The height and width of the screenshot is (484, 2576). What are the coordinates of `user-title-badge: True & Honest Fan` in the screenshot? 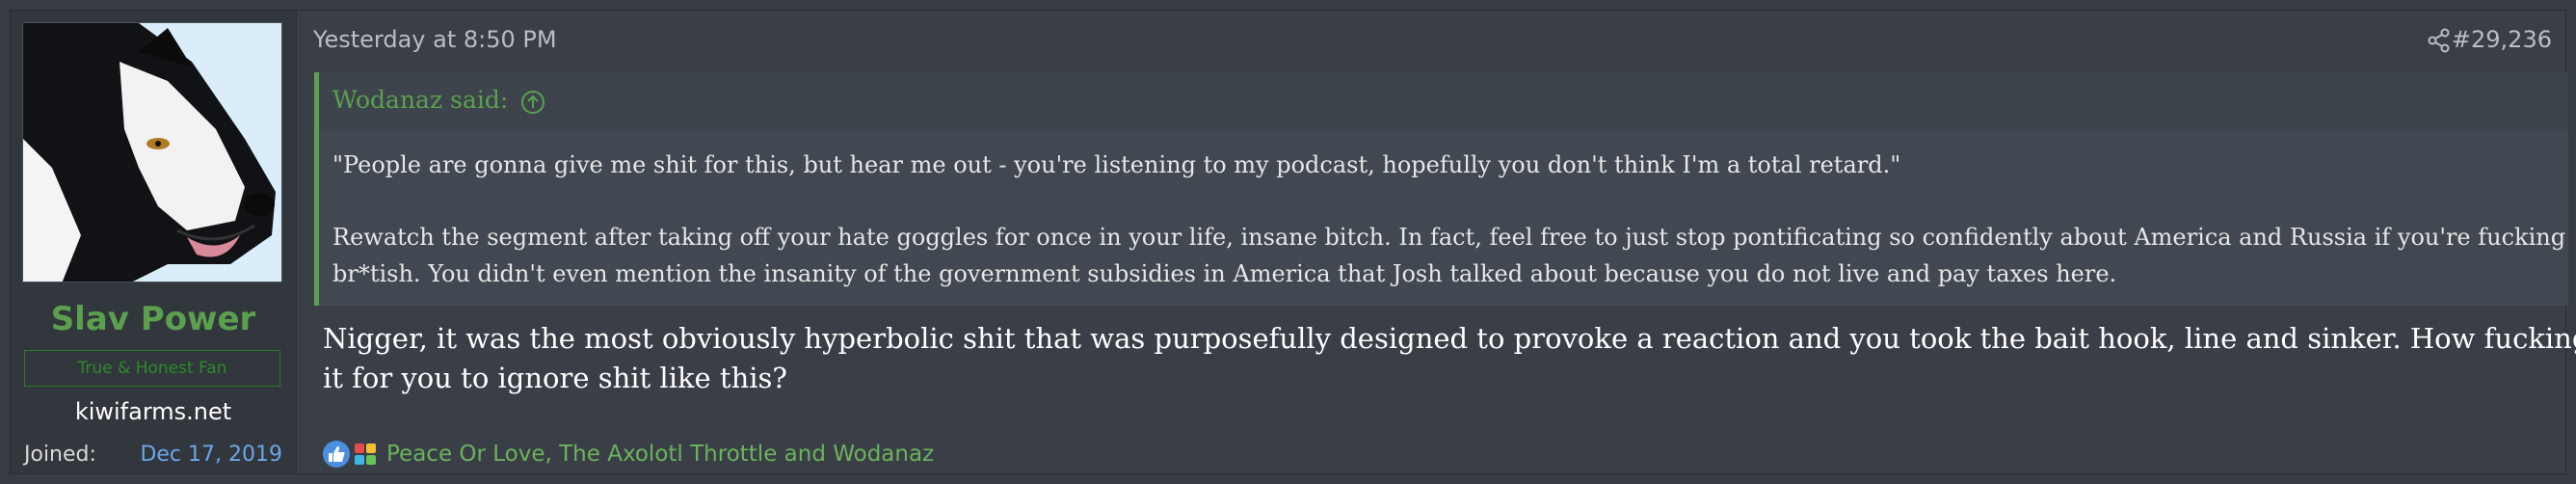 It's located at (152, 368).